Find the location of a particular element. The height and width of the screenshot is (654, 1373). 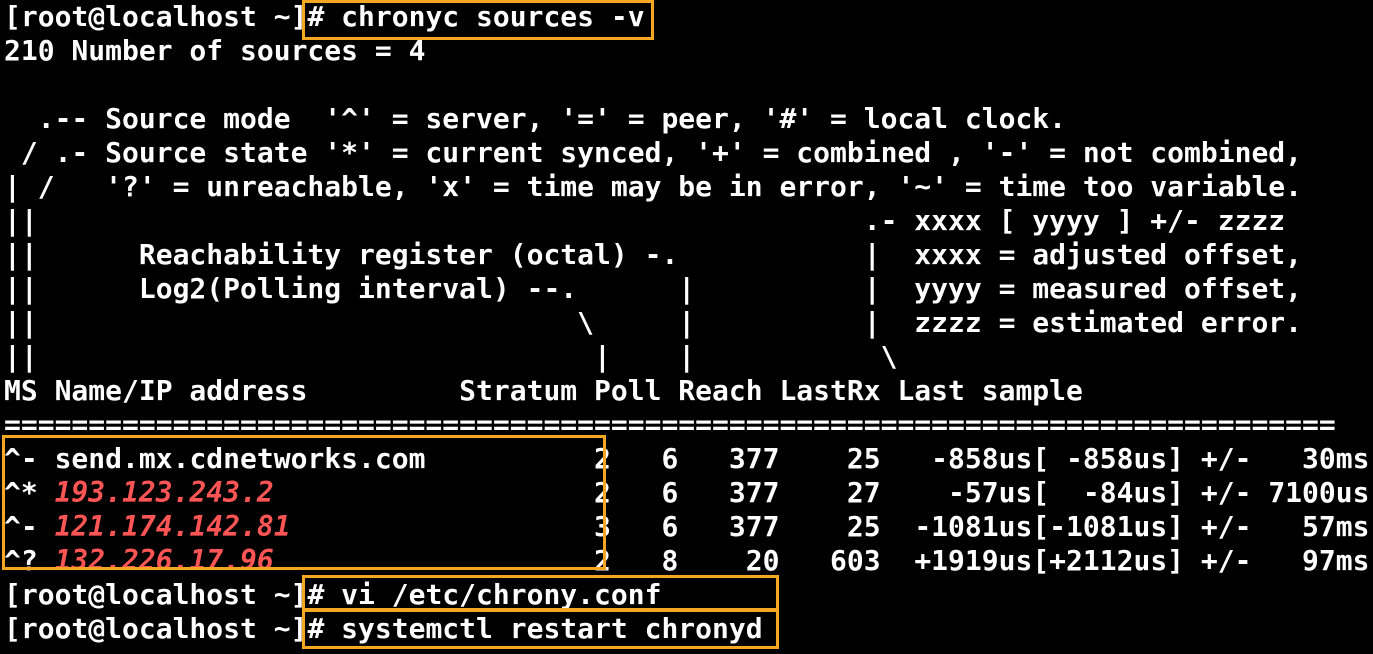

source-mode-state: ^* is located at coordinates (21, 492).